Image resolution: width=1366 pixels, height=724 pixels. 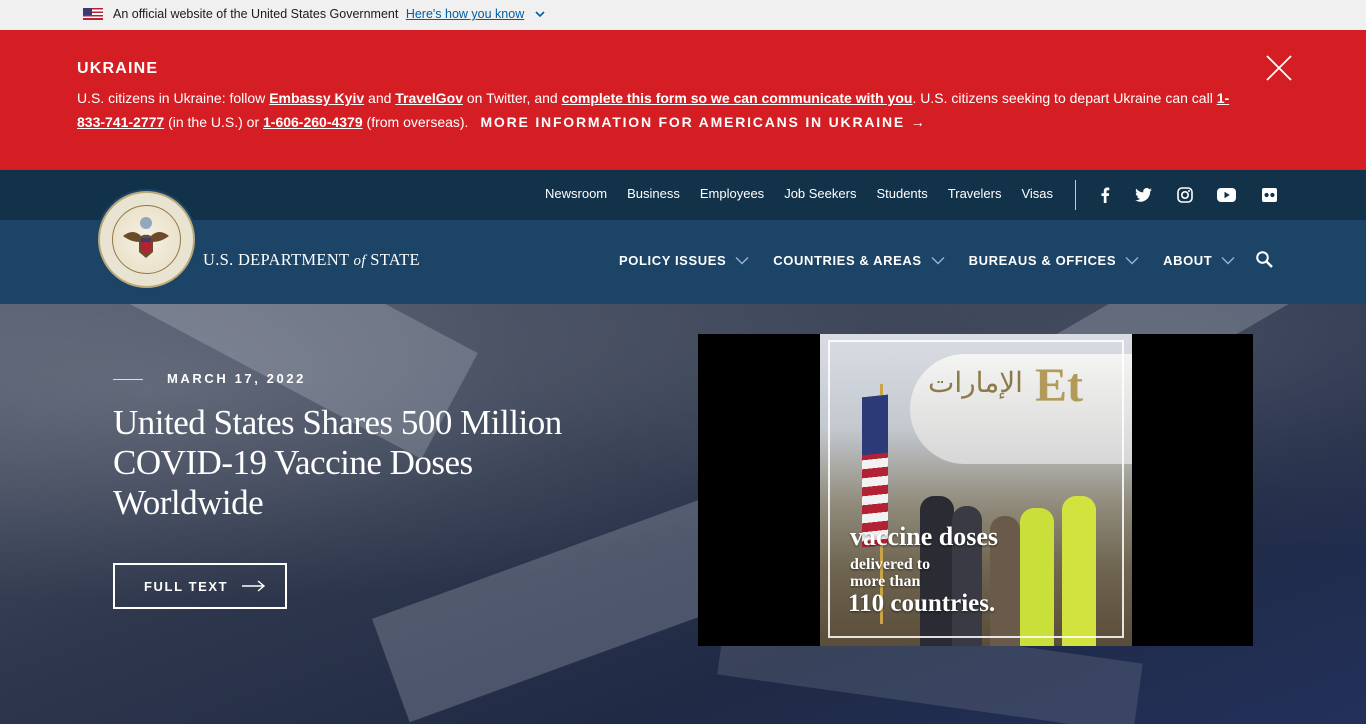 What do you see at coordinates (732, 193) in the screenshot?
I see `utility-link-employees: Employees` at bounding box center [732, 193].